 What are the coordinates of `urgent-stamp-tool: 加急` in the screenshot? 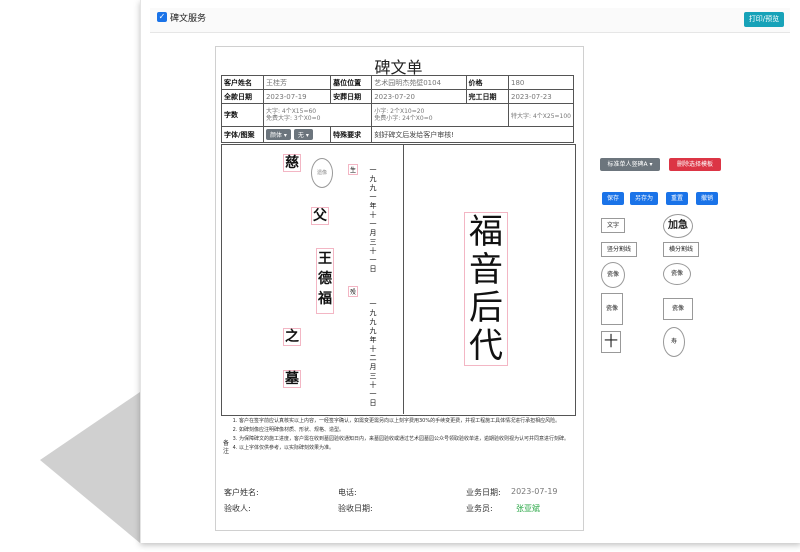 It's located at (678, 226).